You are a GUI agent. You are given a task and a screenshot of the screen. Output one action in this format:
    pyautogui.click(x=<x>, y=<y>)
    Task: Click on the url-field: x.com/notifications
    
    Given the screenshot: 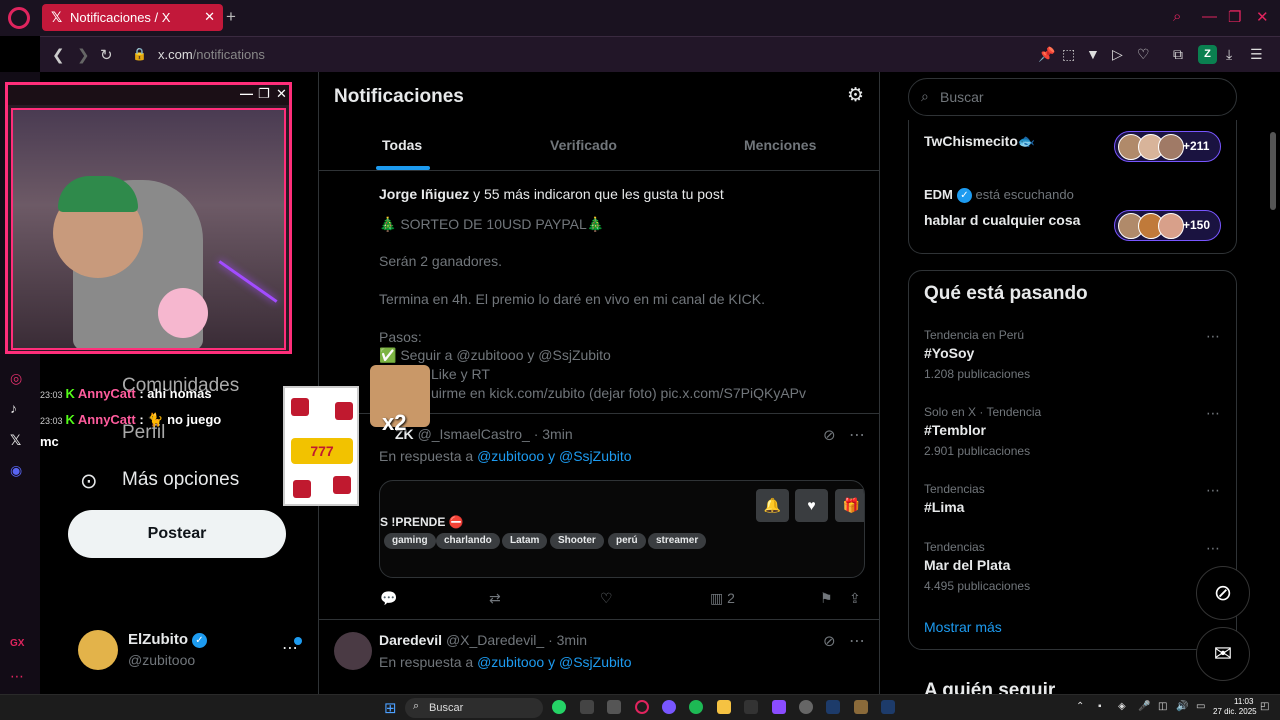 What is the action you would take?
    pyautogui.click(x=211, y=54)
    